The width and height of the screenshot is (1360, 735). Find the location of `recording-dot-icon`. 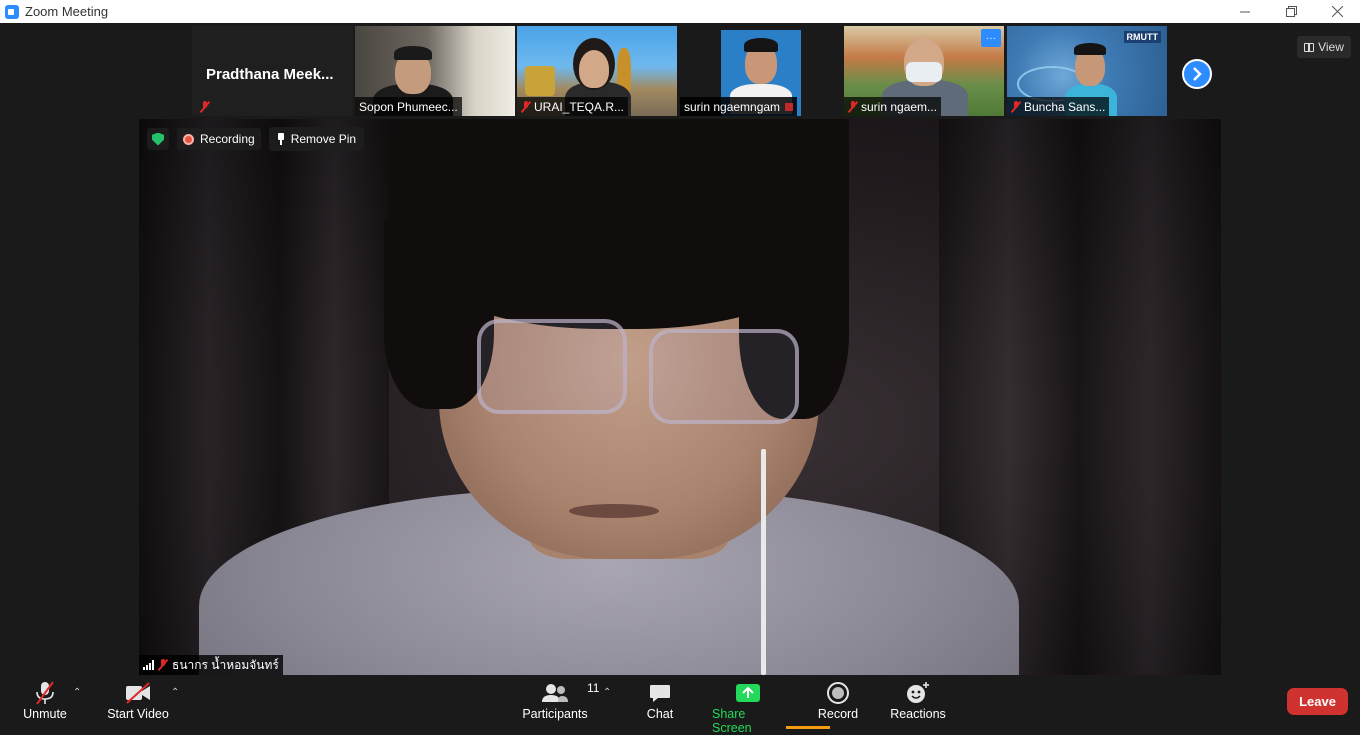

recording-dot-icon is located at coordinates (188, 139).